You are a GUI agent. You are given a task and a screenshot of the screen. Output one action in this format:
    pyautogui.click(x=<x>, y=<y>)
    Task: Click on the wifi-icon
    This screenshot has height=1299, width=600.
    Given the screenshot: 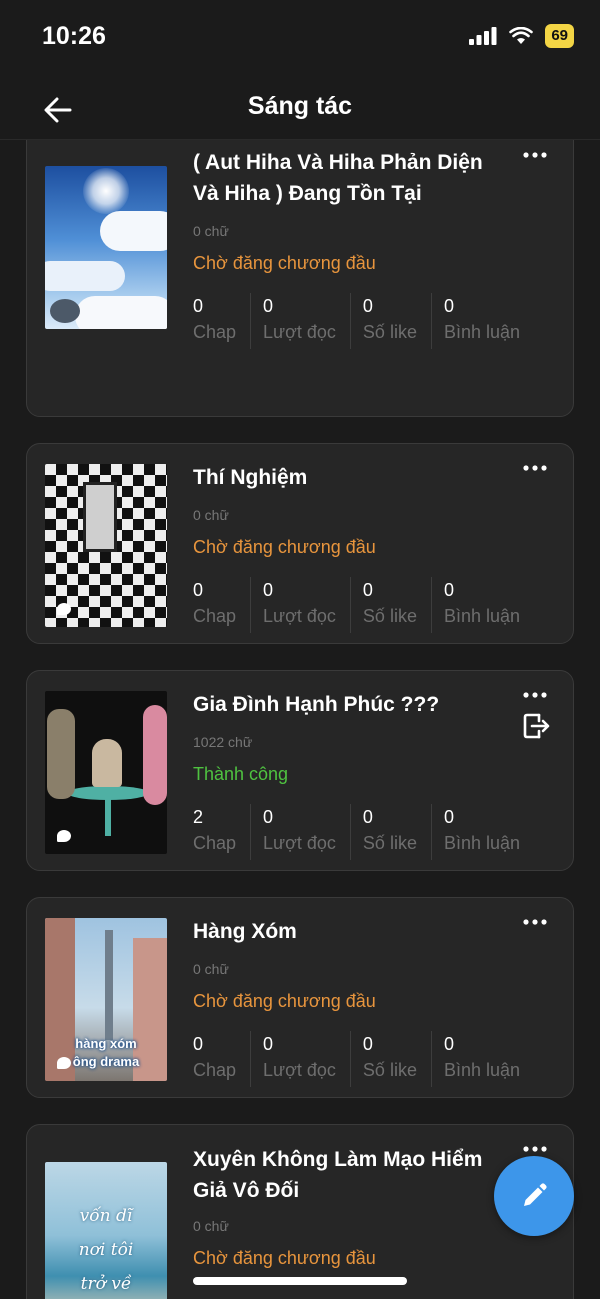 What is the action you would take?
    pyautogui.click(x=521, y=35)
    